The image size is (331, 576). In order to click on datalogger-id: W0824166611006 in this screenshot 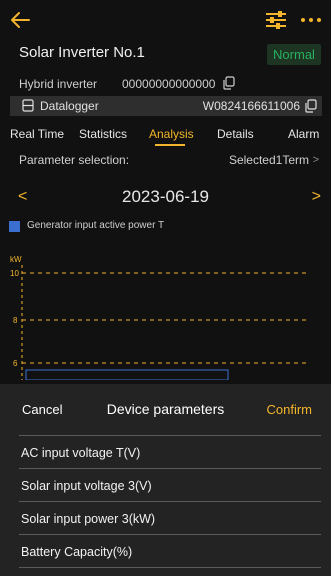, I will do `click(251, 106)`.